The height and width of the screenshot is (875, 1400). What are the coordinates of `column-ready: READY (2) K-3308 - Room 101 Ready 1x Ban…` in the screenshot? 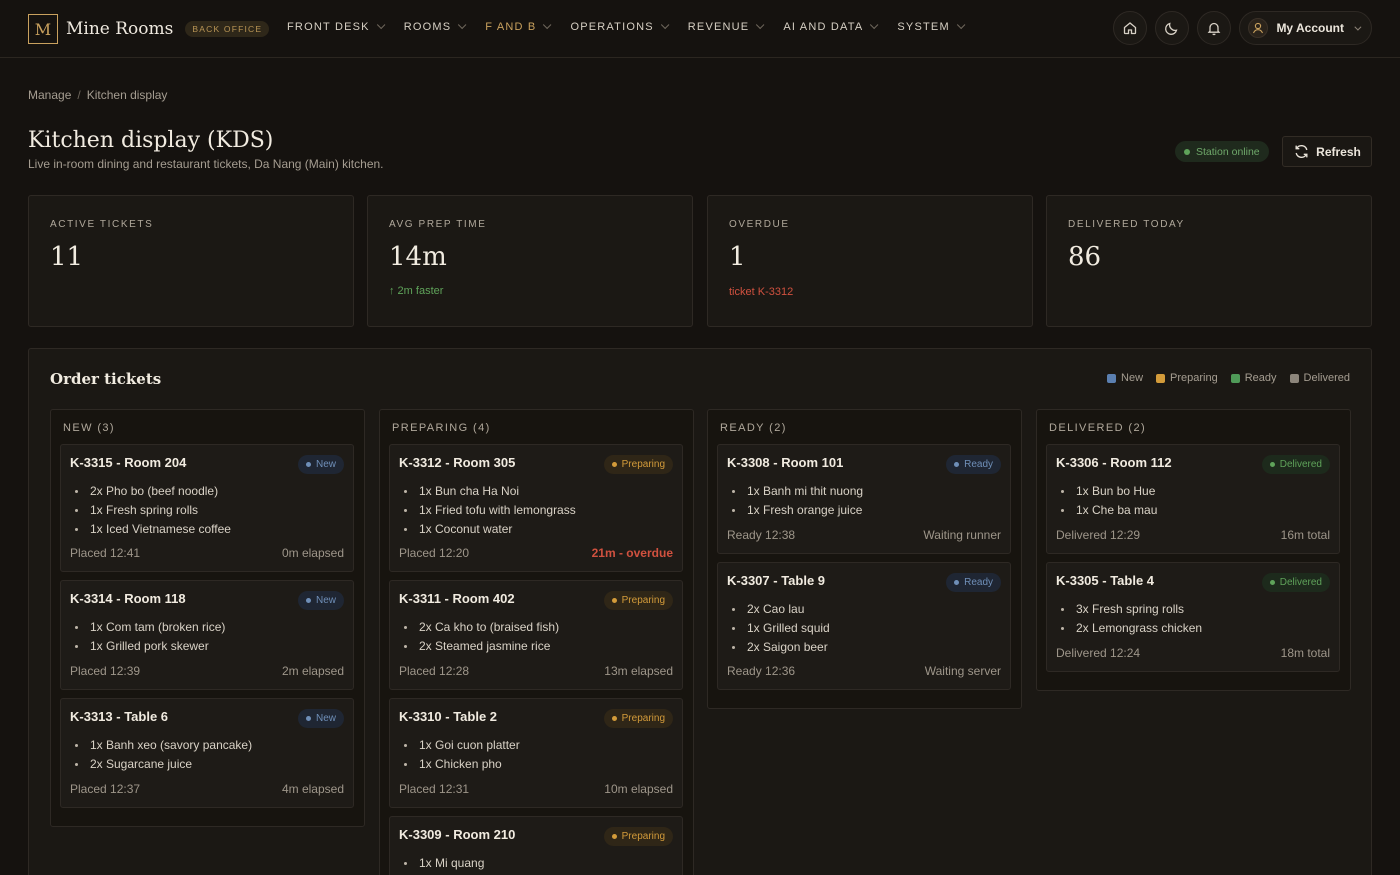 It's located at (864, 559).